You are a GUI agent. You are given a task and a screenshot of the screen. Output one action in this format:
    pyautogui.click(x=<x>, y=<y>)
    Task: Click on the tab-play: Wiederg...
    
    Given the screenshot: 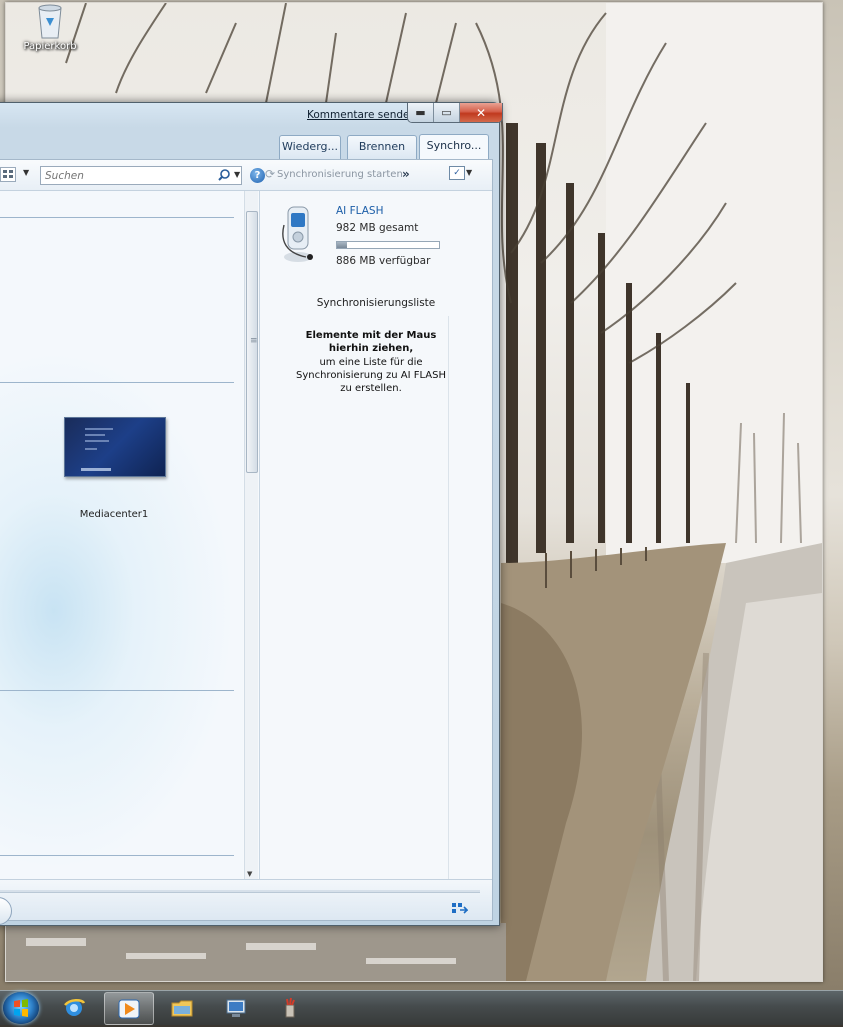 What is the action you would take?
    pyautogui.click(x=310, y=147)
    